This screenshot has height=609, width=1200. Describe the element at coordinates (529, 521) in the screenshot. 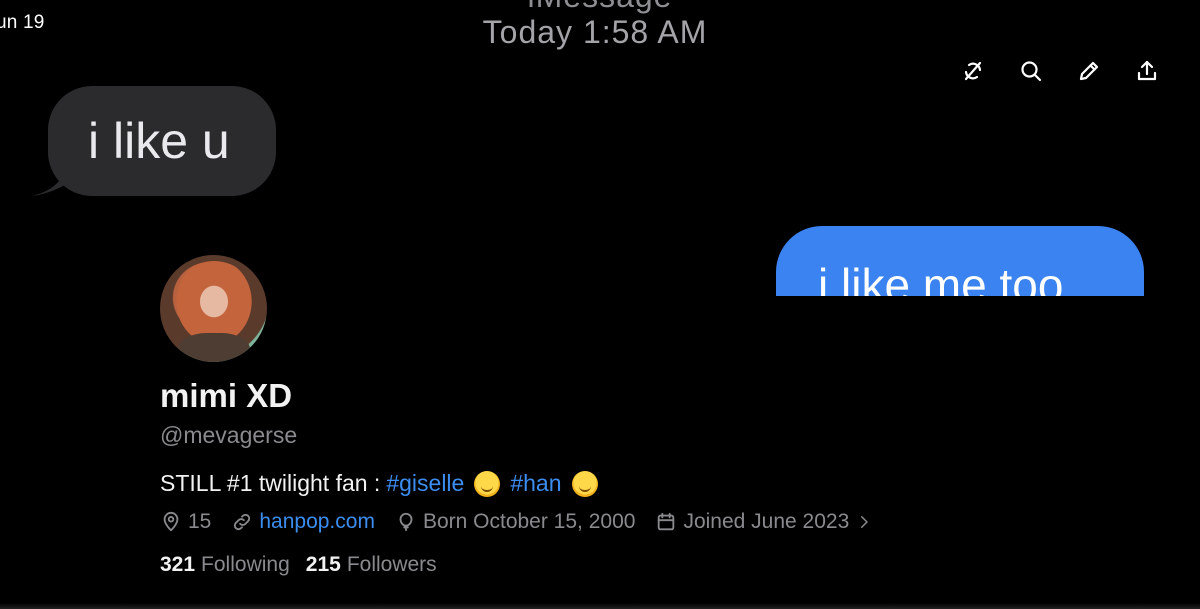

I see `birthday-text: Born October 15, 2000` at that location.